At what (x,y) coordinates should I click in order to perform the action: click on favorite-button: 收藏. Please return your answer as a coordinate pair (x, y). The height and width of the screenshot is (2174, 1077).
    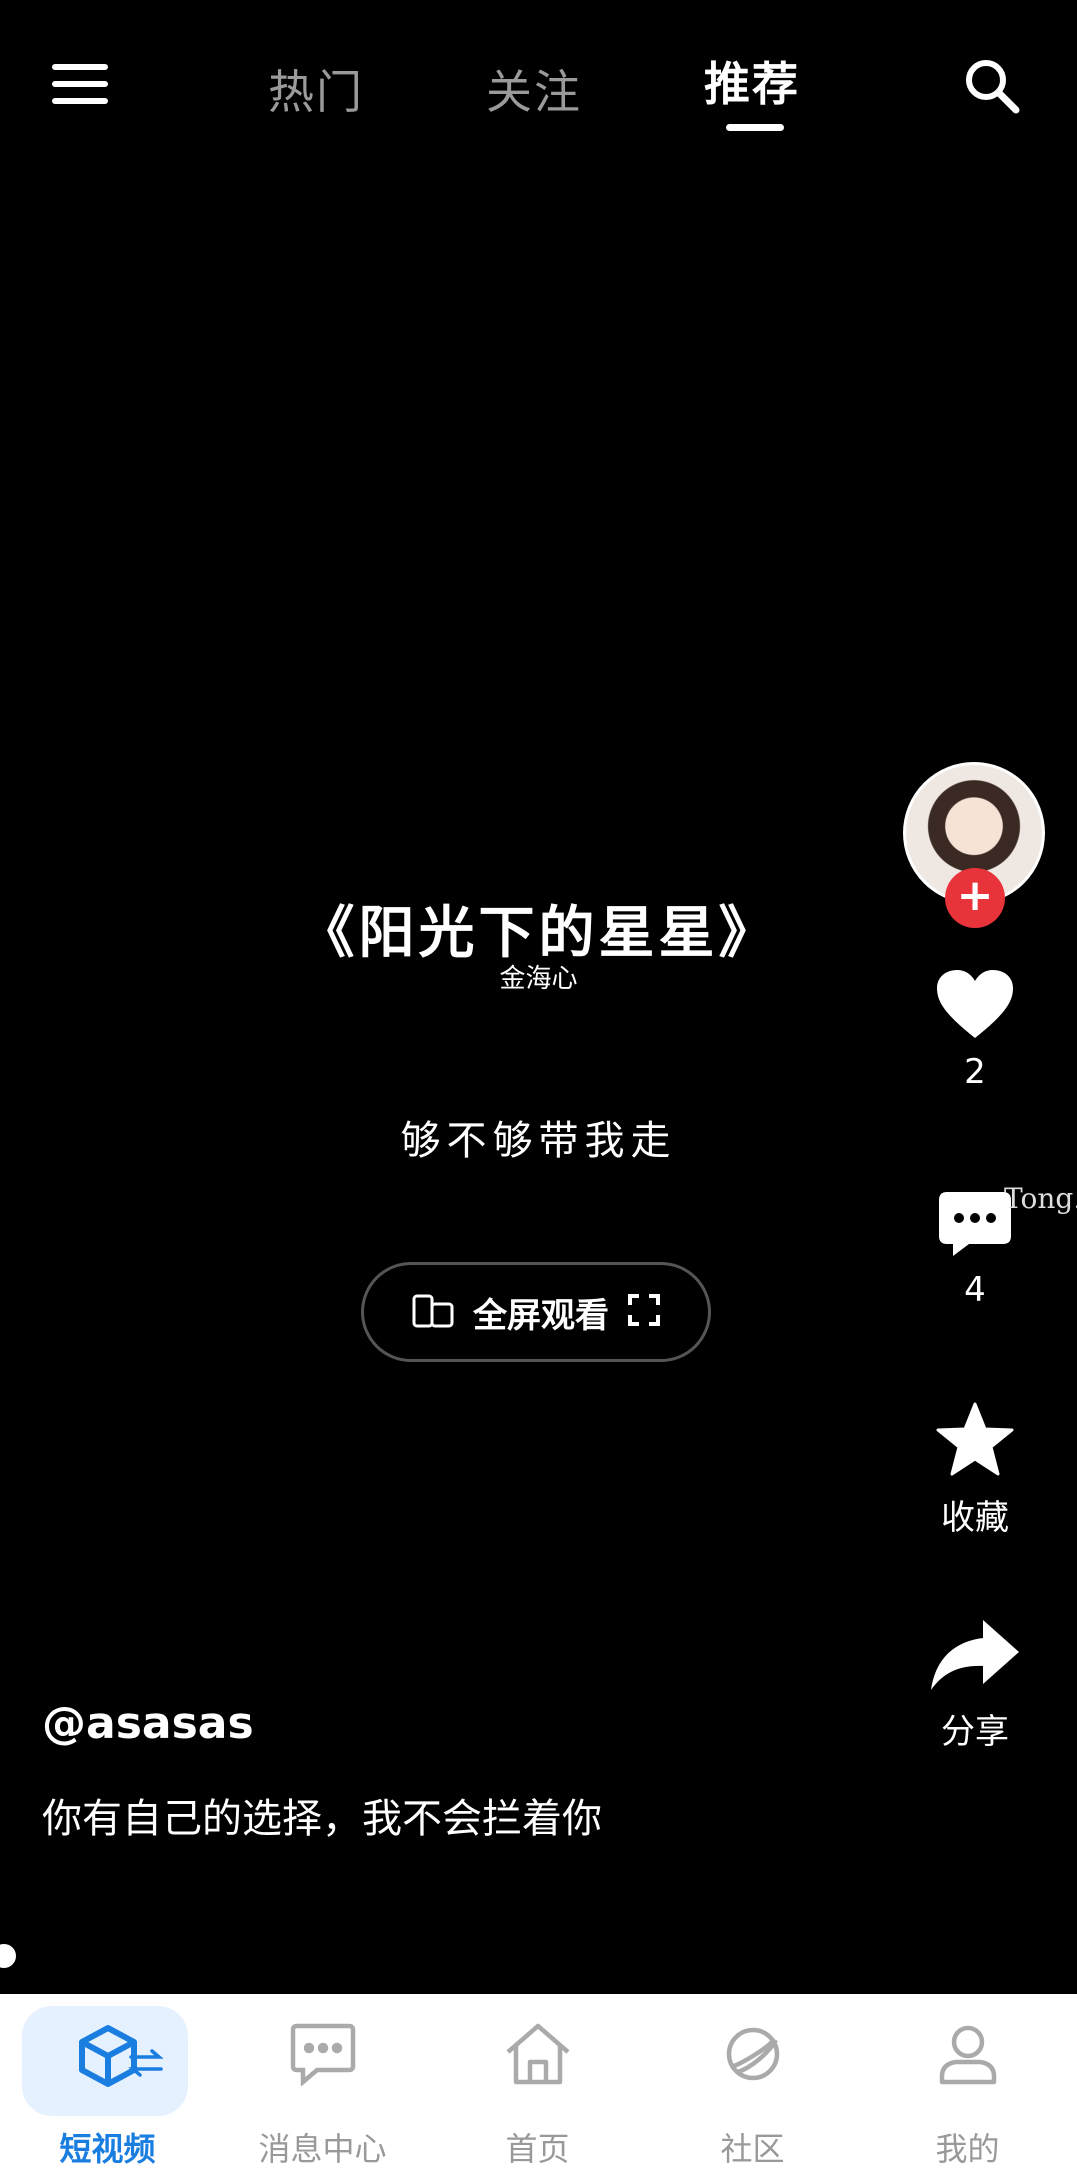
    Looking at the image, I should click on (975, 1470).